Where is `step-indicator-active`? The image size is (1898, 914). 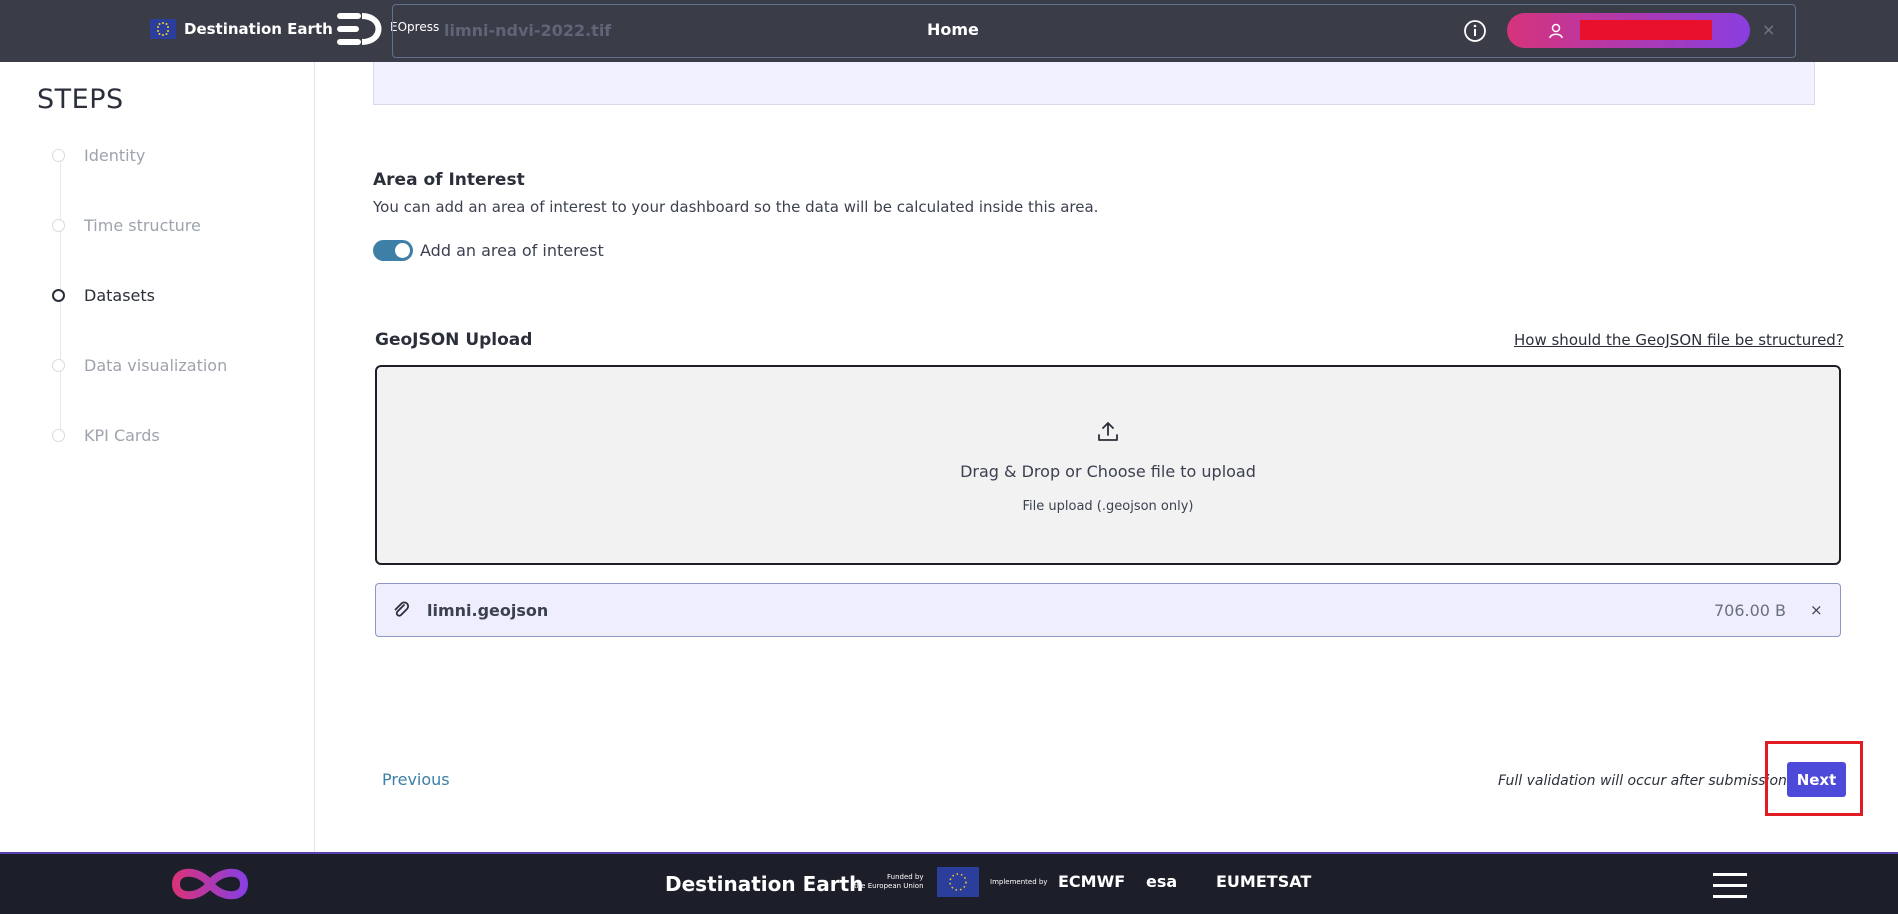
step-indicator-active is located at coordinates (58, 295).